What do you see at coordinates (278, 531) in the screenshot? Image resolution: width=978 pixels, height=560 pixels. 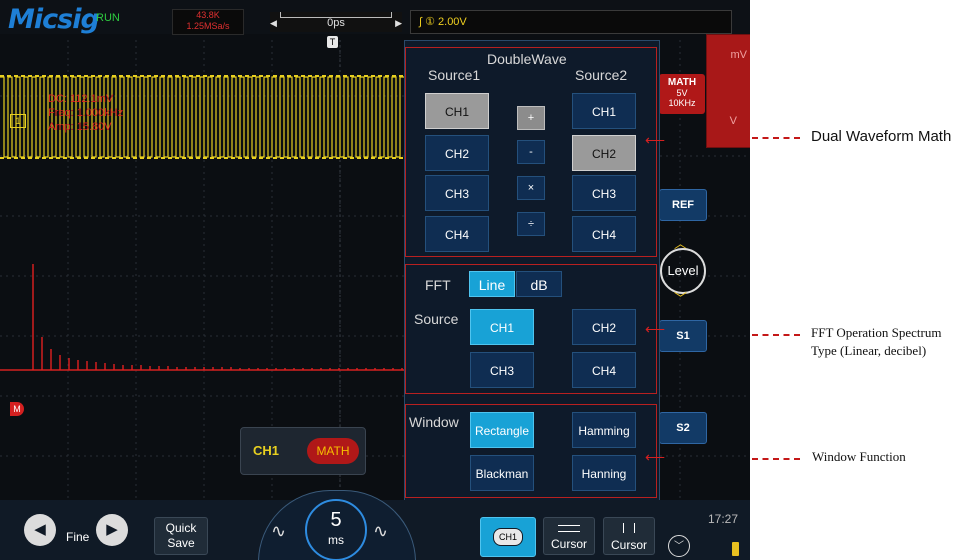 I see `timebase-decrease-icon: ∿` at bounding box center [278, 531].